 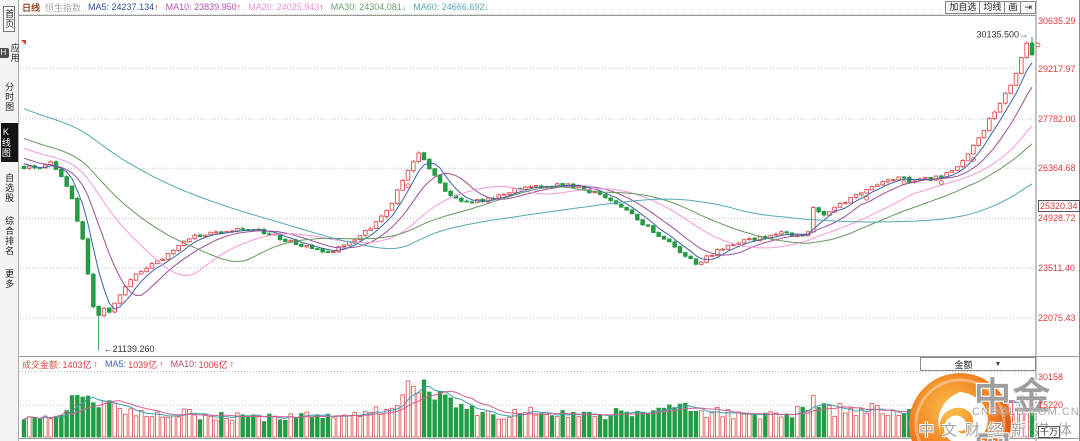 I want to click on new-badge-icon, so click(x=23, y=42).